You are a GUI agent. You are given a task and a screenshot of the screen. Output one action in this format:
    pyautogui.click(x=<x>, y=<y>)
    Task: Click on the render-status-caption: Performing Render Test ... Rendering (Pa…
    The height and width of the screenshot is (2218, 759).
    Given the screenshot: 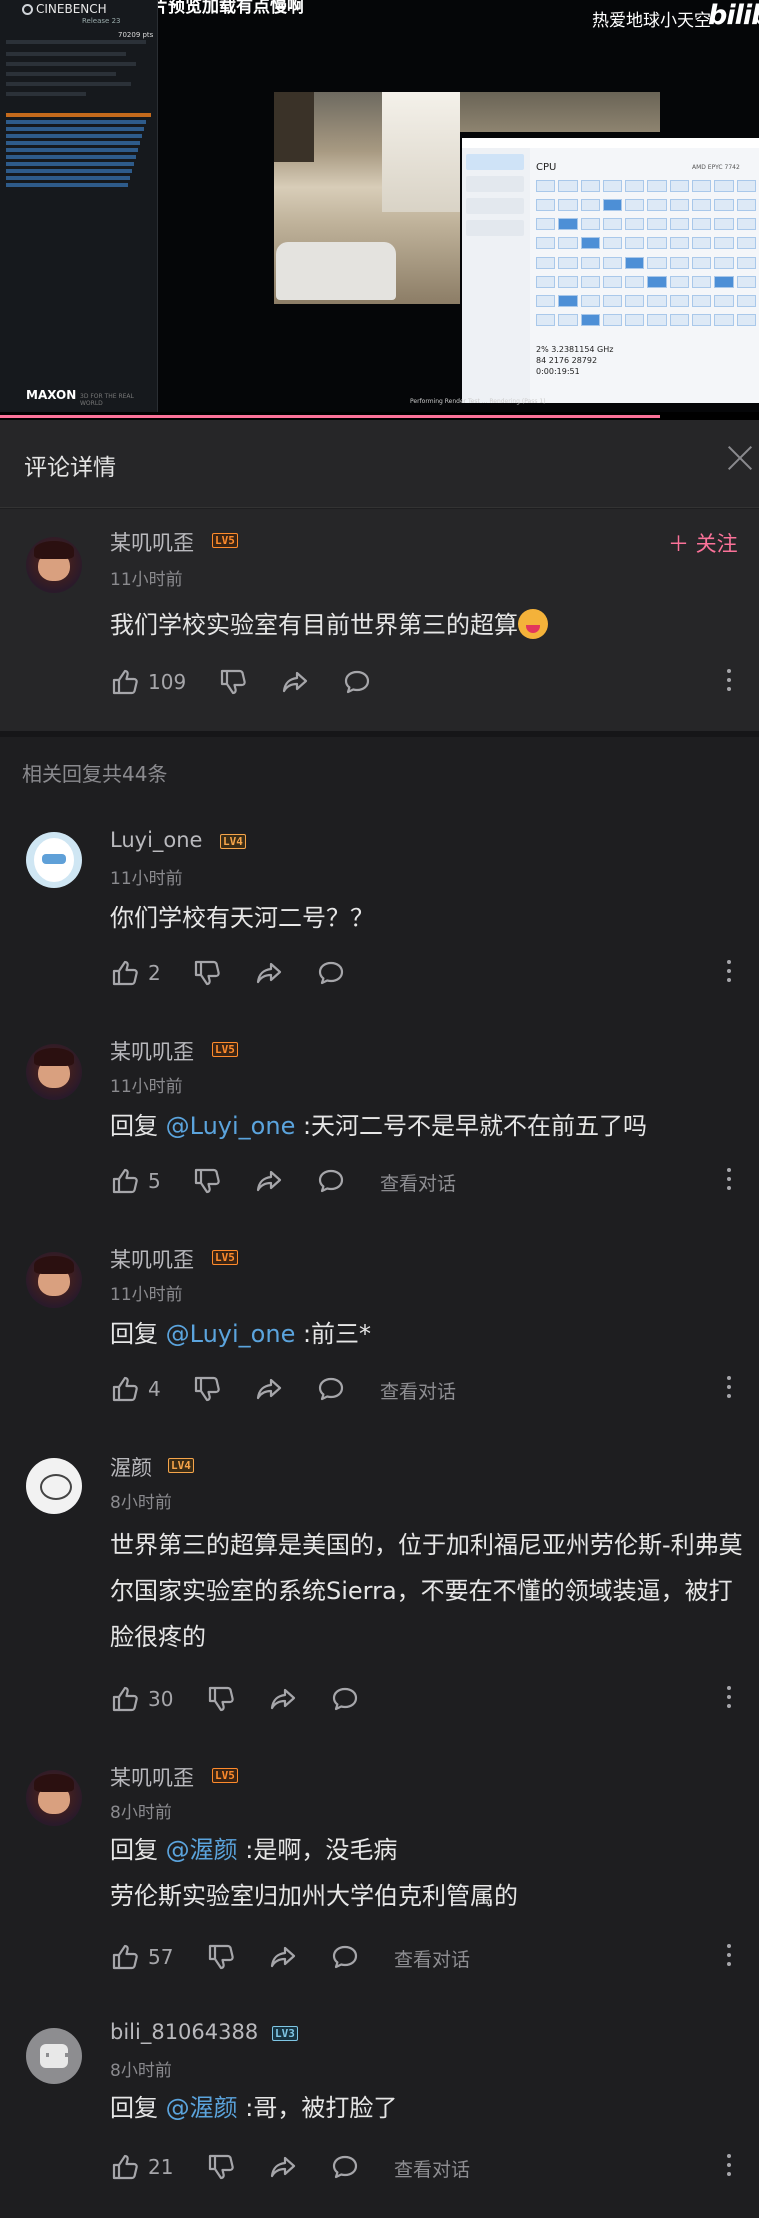 What is the action you would take?
    pyautogui.click(x=478, y=401)
    